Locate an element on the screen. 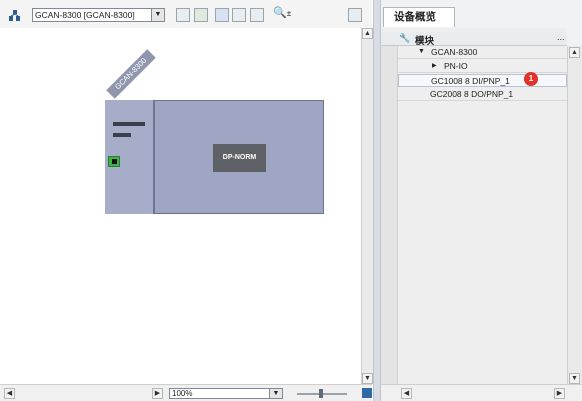 The height and width of the screenshot is (401, 582). overview-toggle-icon is located at coordinates (355, 15).